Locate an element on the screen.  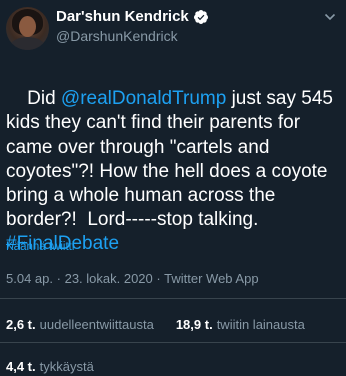
retweets-count: 2,6 t. is located at coordinates (21, 324).